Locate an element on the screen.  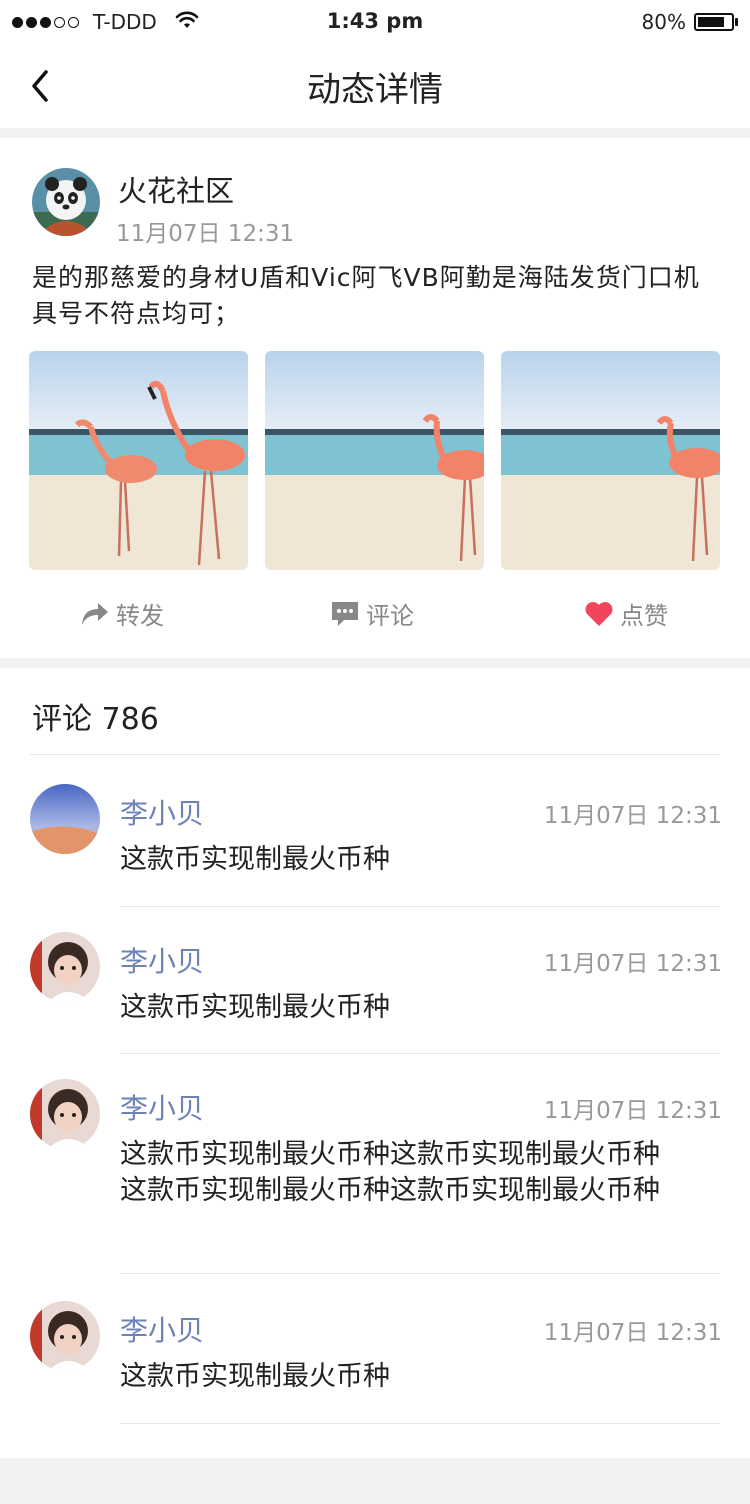
battery-percent: 80% is located at coordinates (663, 22).